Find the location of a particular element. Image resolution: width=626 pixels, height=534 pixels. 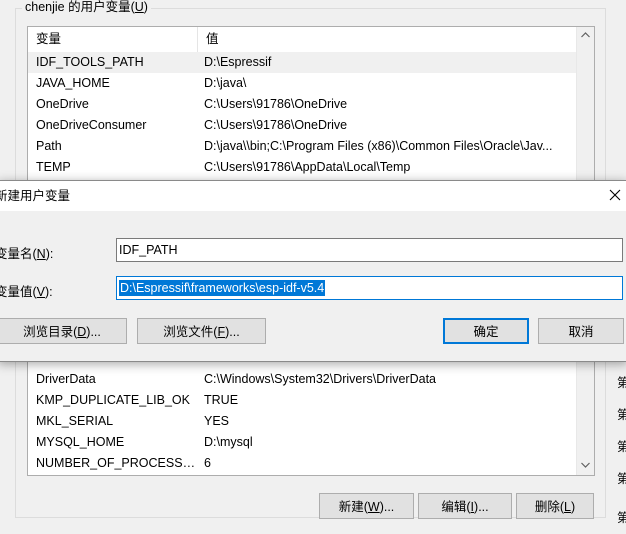

table-row: TEMP C:\Users\91786\AppData\Local\Temp is located at coordinates (302, 167).